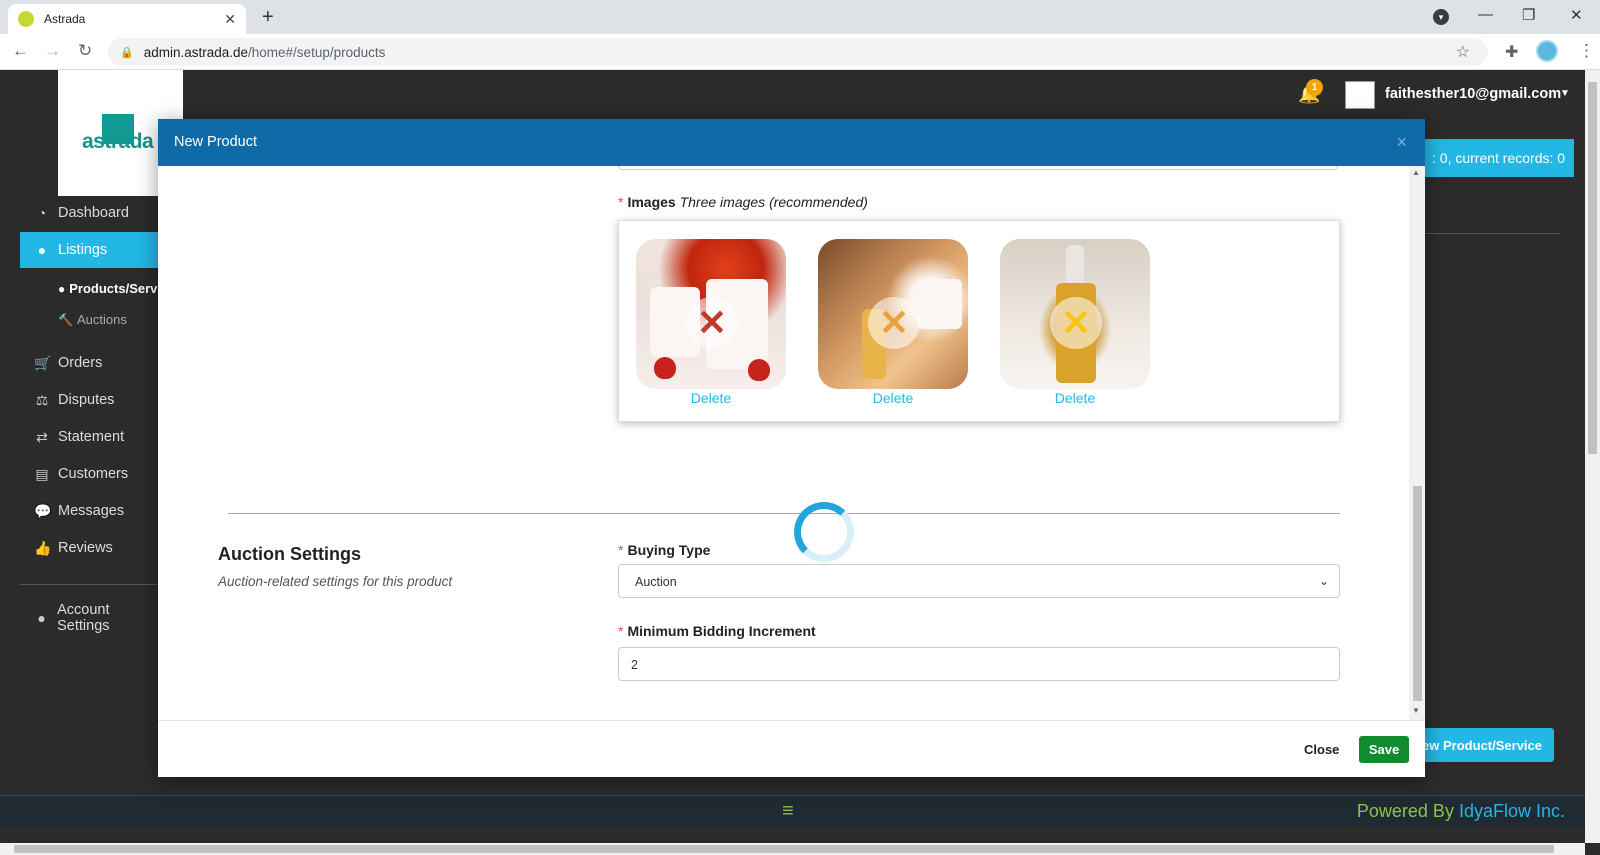 Image resolution: width=1600 pixels, height=855 pixels. I want to click on dashboard-icon: ◔, so click(42, 213).